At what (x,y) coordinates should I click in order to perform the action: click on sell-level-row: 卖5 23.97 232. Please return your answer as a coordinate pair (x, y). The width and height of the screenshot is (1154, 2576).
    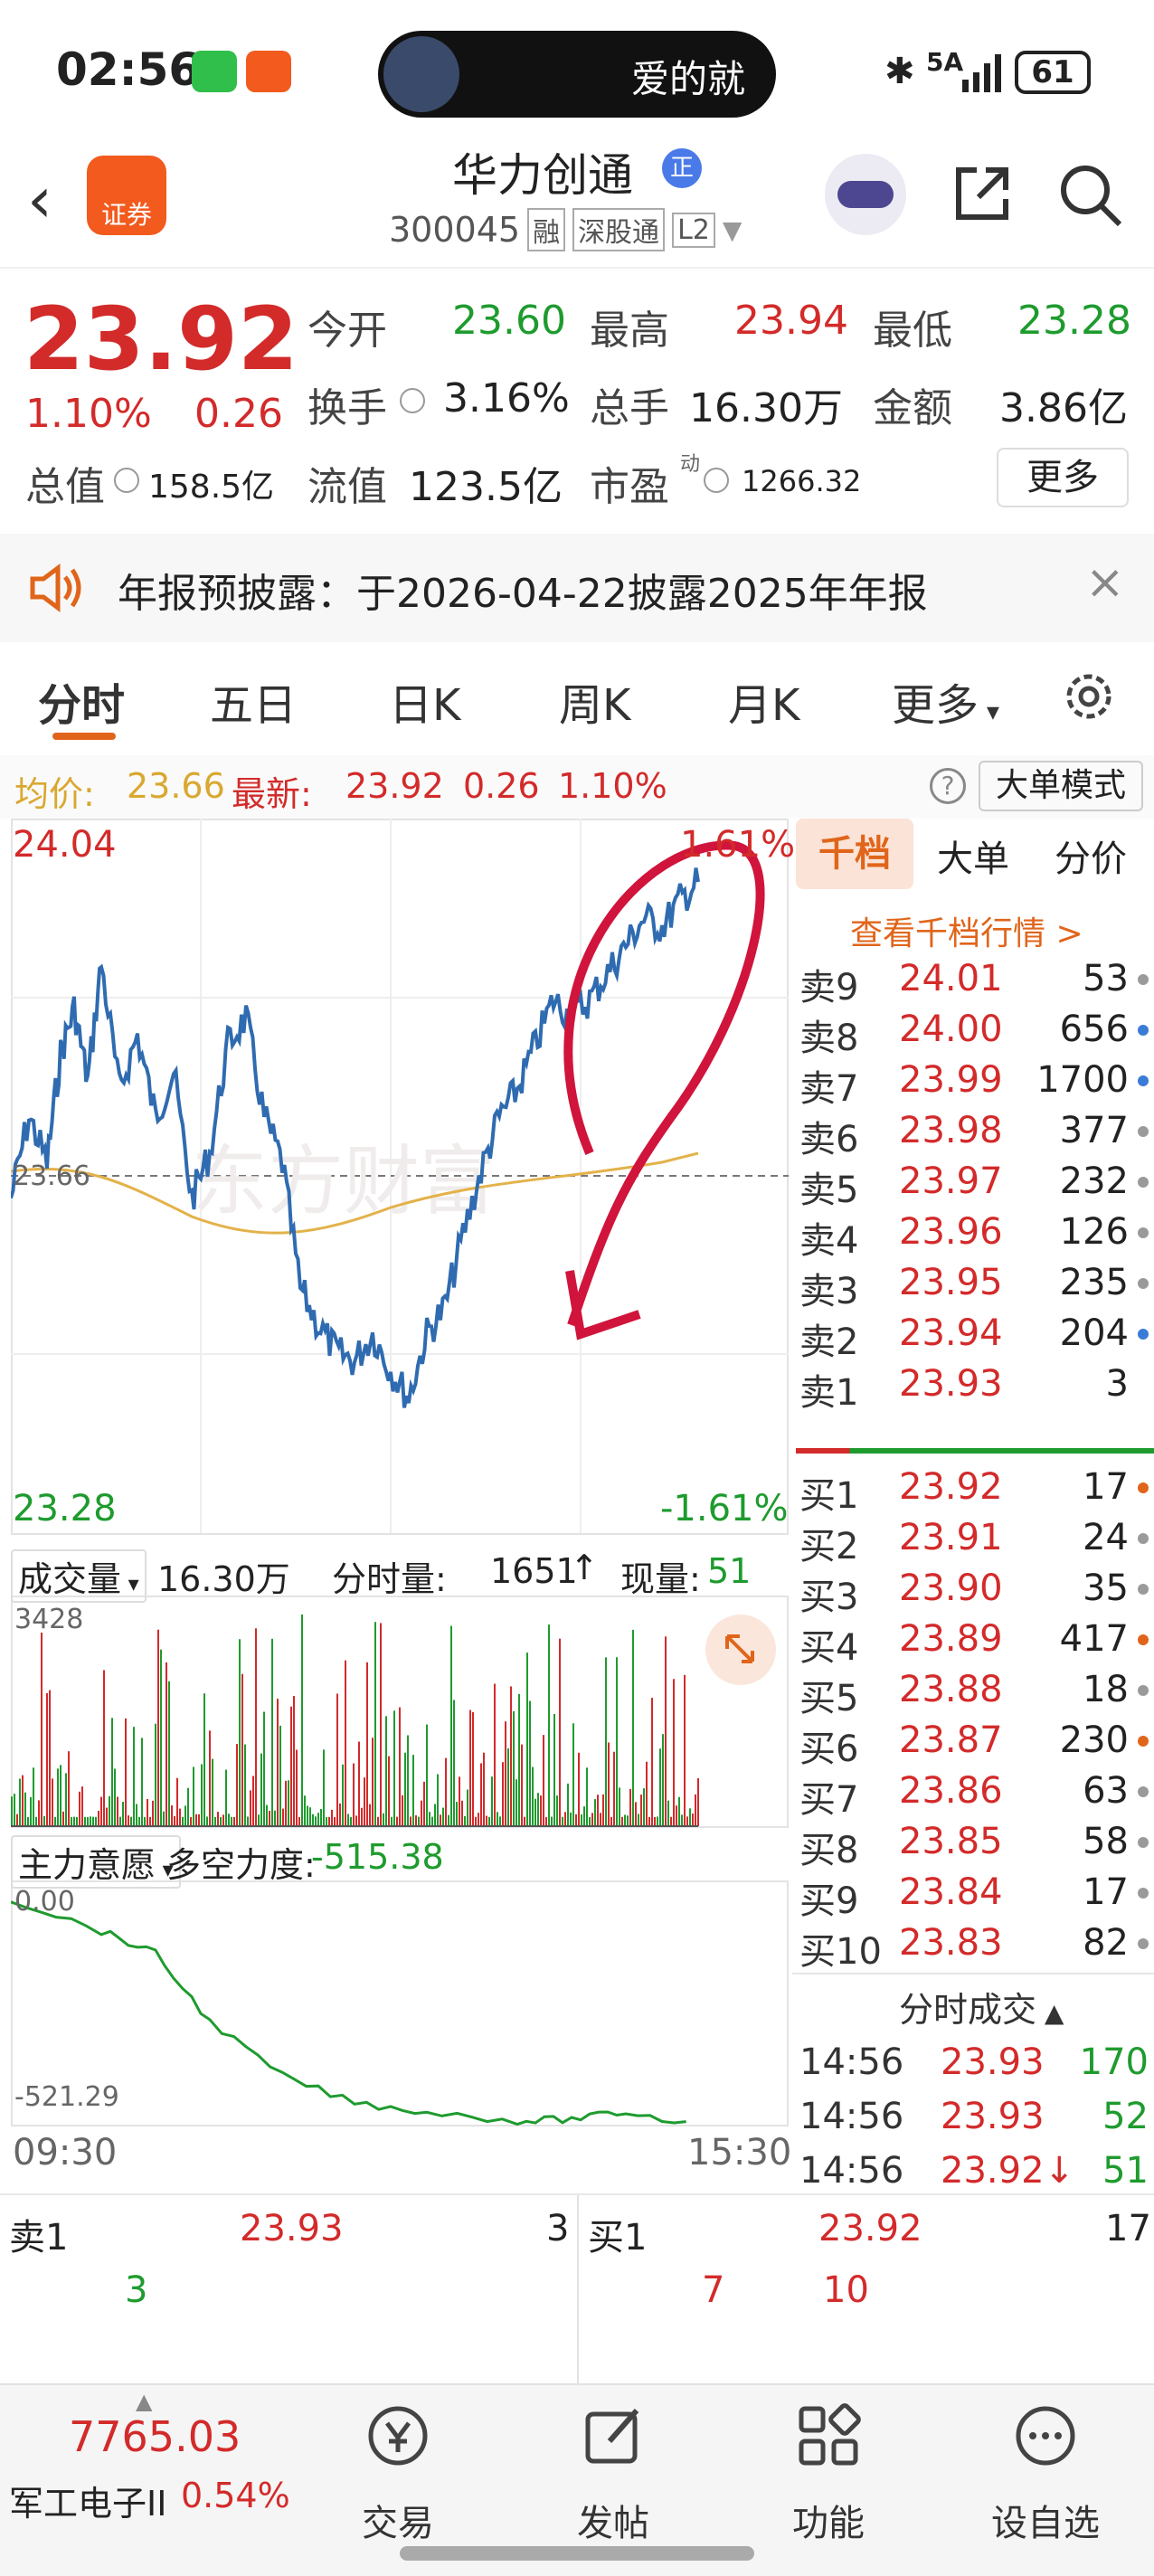
    Looking at the image, I should click on (973, 1184).